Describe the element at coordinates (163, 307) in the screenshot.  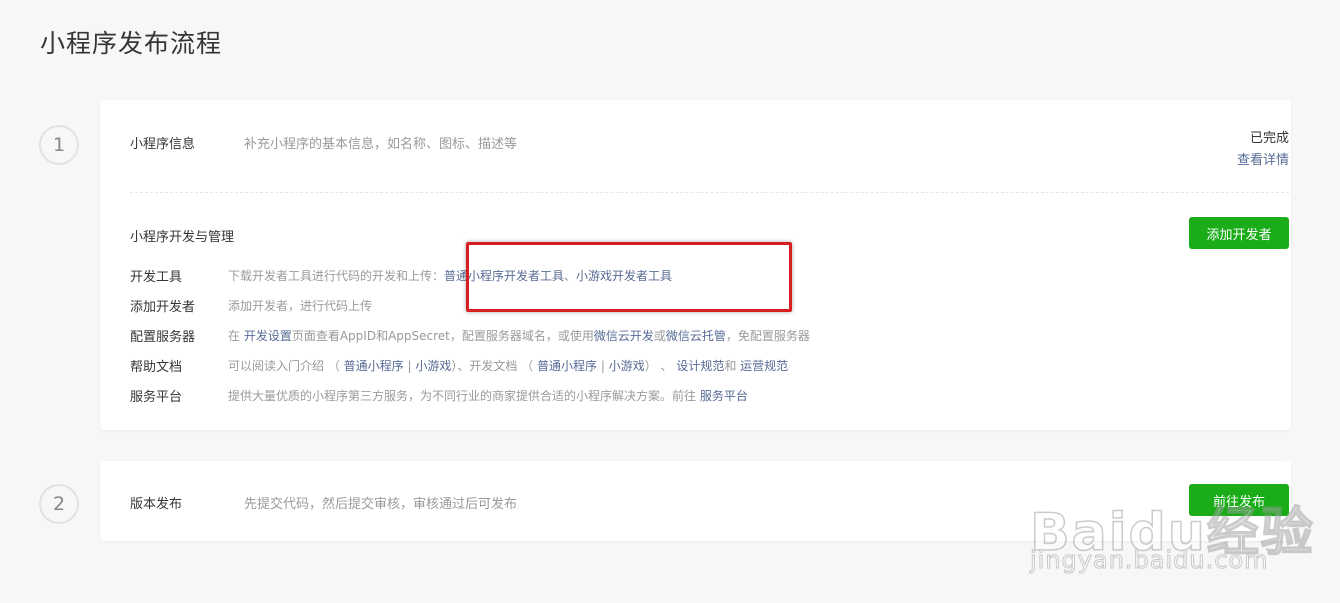
I see `add-developer-label: 添加开发者` at that location.